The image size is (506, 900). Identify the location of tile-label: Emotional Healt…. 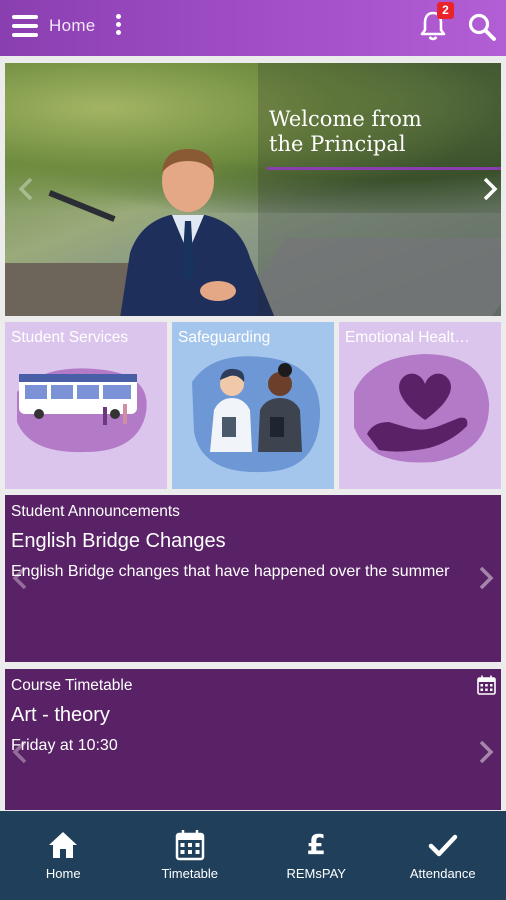
(407, 337).